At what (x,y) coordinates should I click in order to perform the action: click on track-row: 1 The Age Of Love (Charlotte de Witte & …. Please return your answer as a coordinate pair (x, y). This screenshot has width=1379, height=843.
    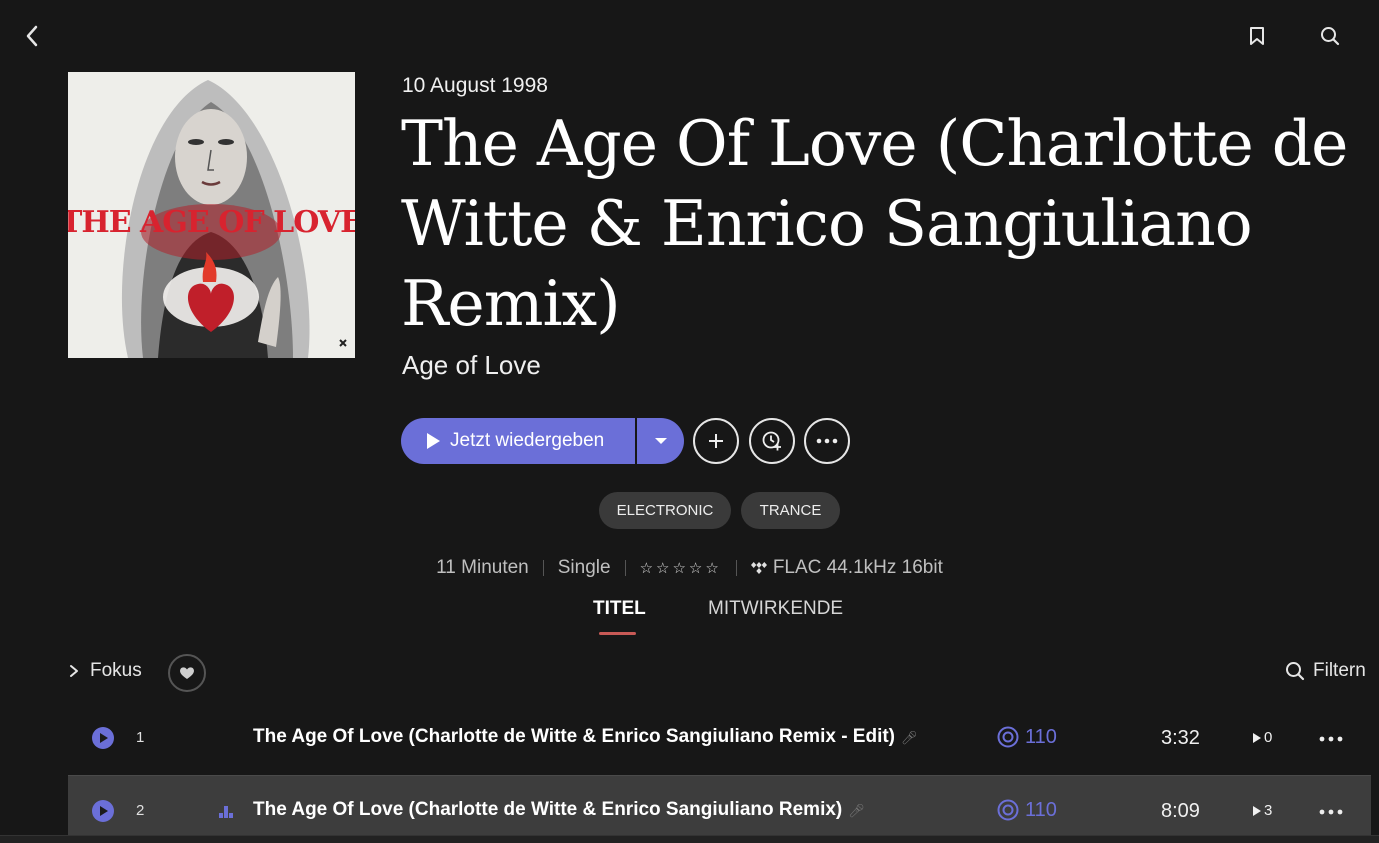
    Looking at the image, I should click on (719, 738).